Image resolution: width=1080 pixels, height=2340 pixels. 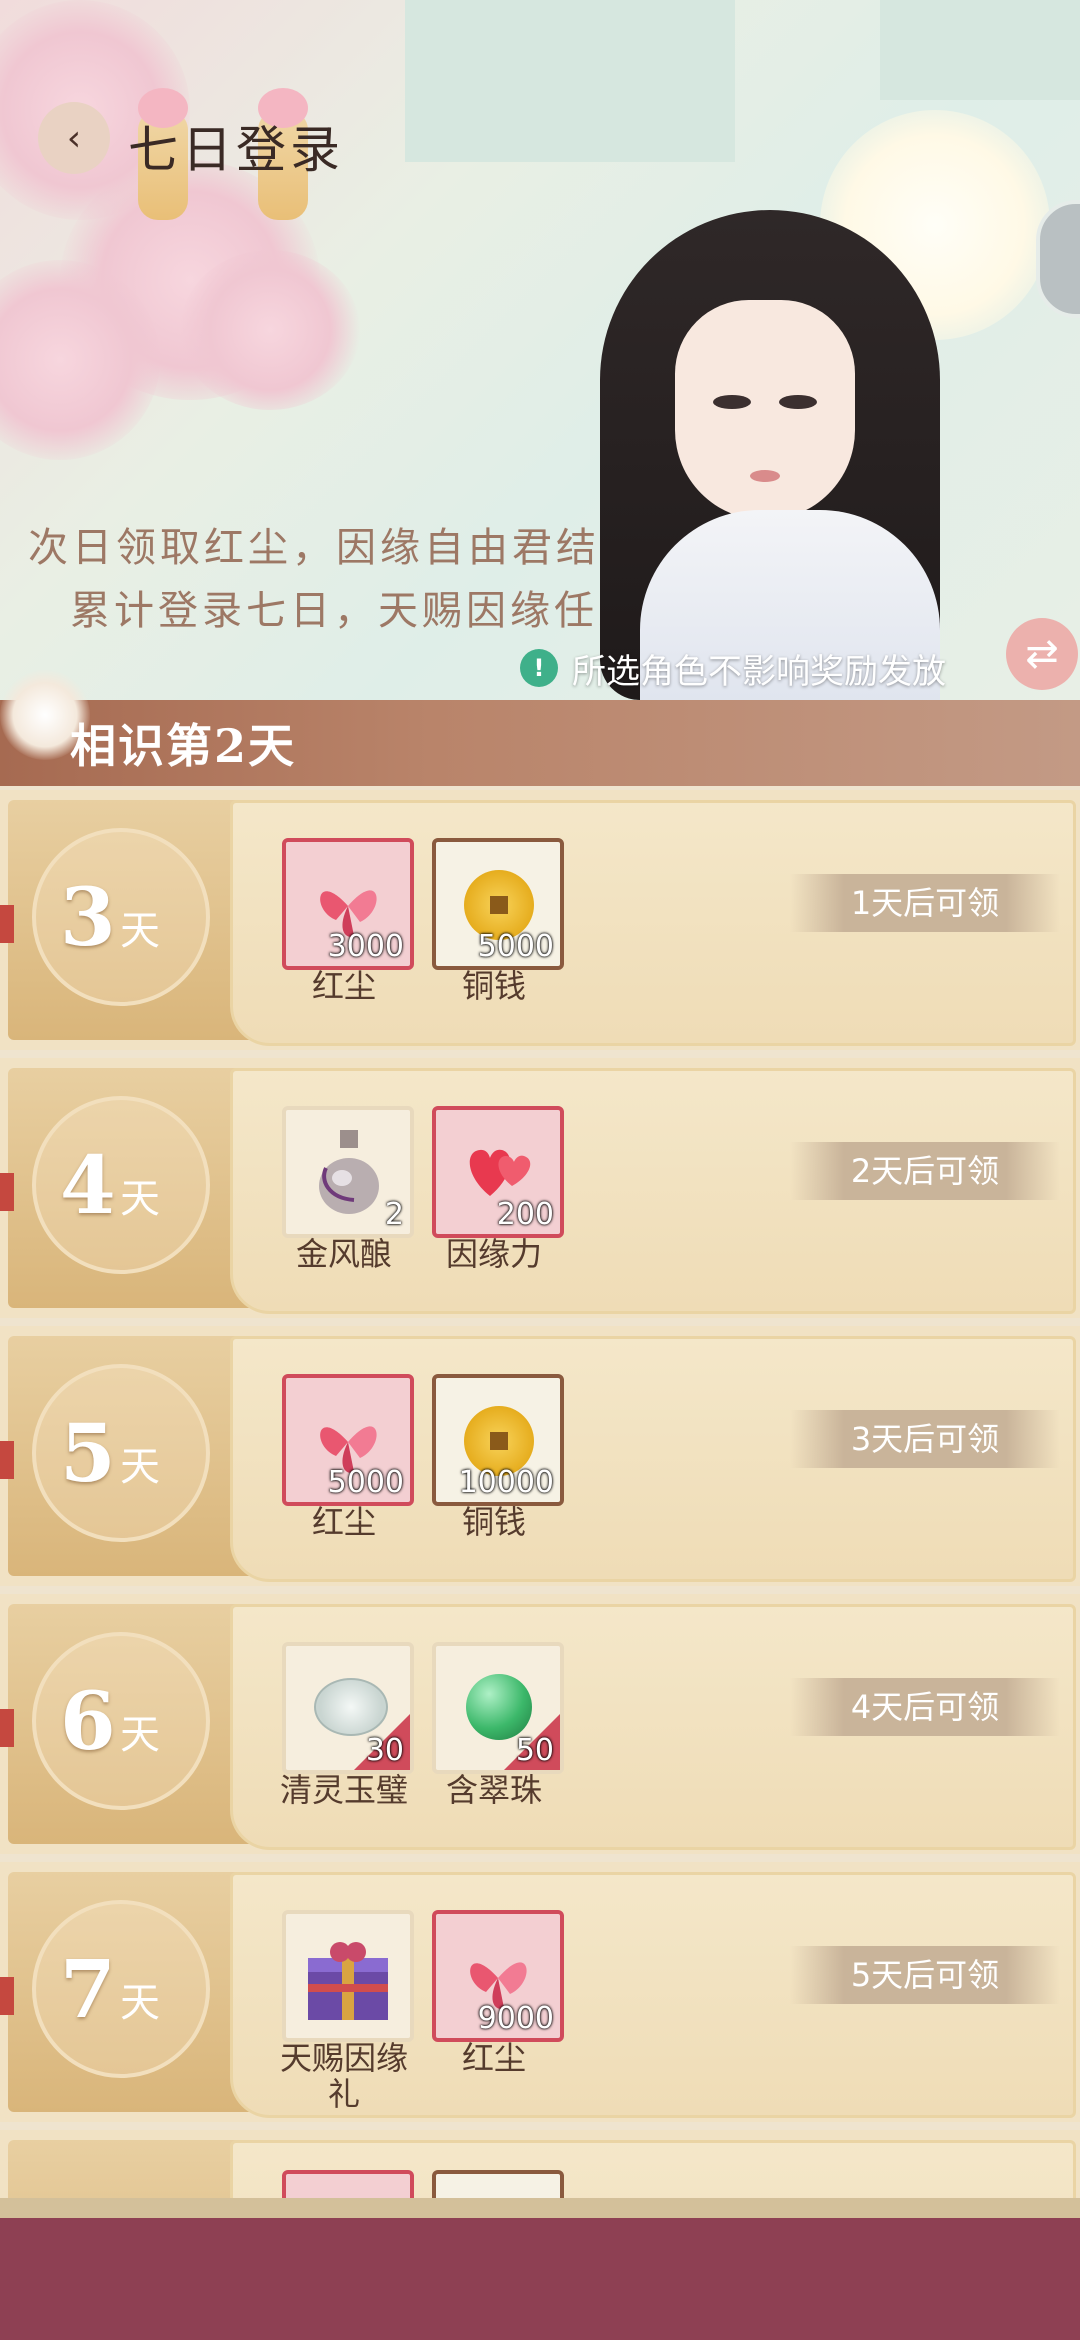 What do you see at coordinates (394, 1214) in the screenshot?
I see `item-quantity: 2` at bounding box center [394, 1214].